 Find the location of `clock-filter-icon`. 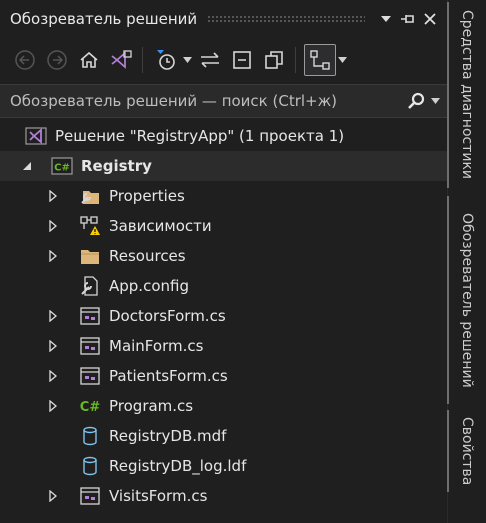

clock-filter-icon is located at coordinates (166, 60).